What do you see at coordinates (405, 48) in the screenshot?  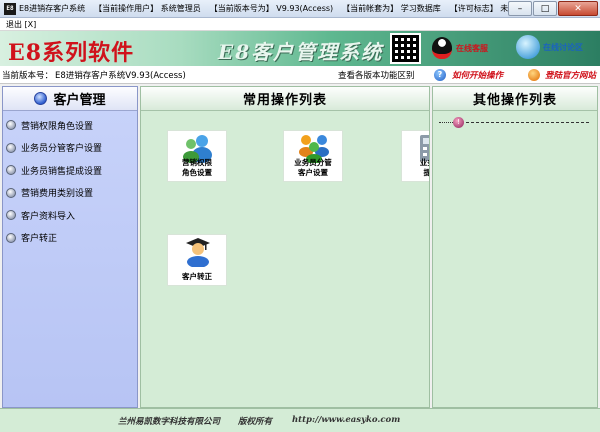 I see `qr-code-icon` at bounding box center [405, 48].